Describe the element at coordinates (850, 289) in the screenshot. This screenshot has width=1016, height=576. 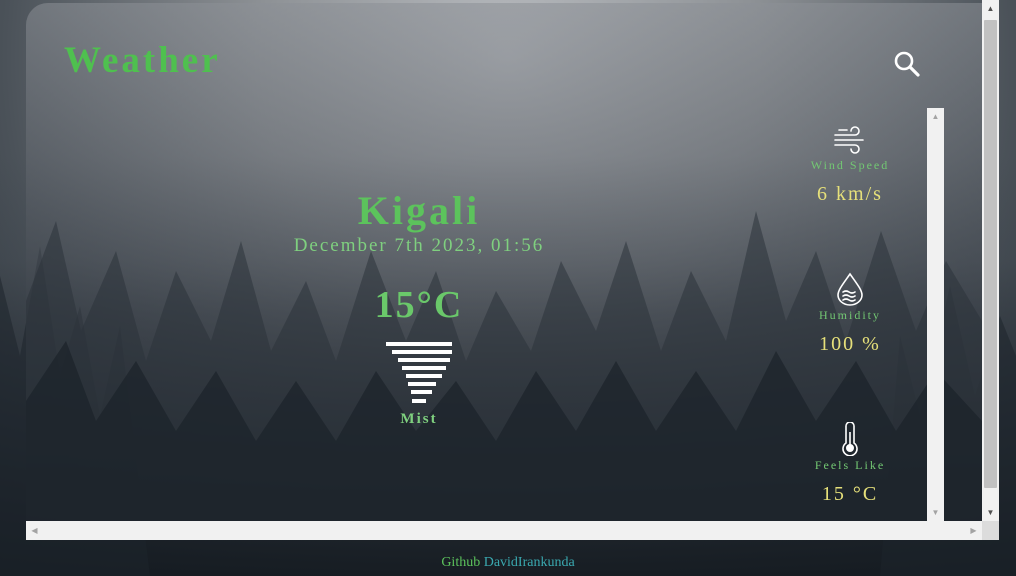
I see `humidity-icon` at that location.